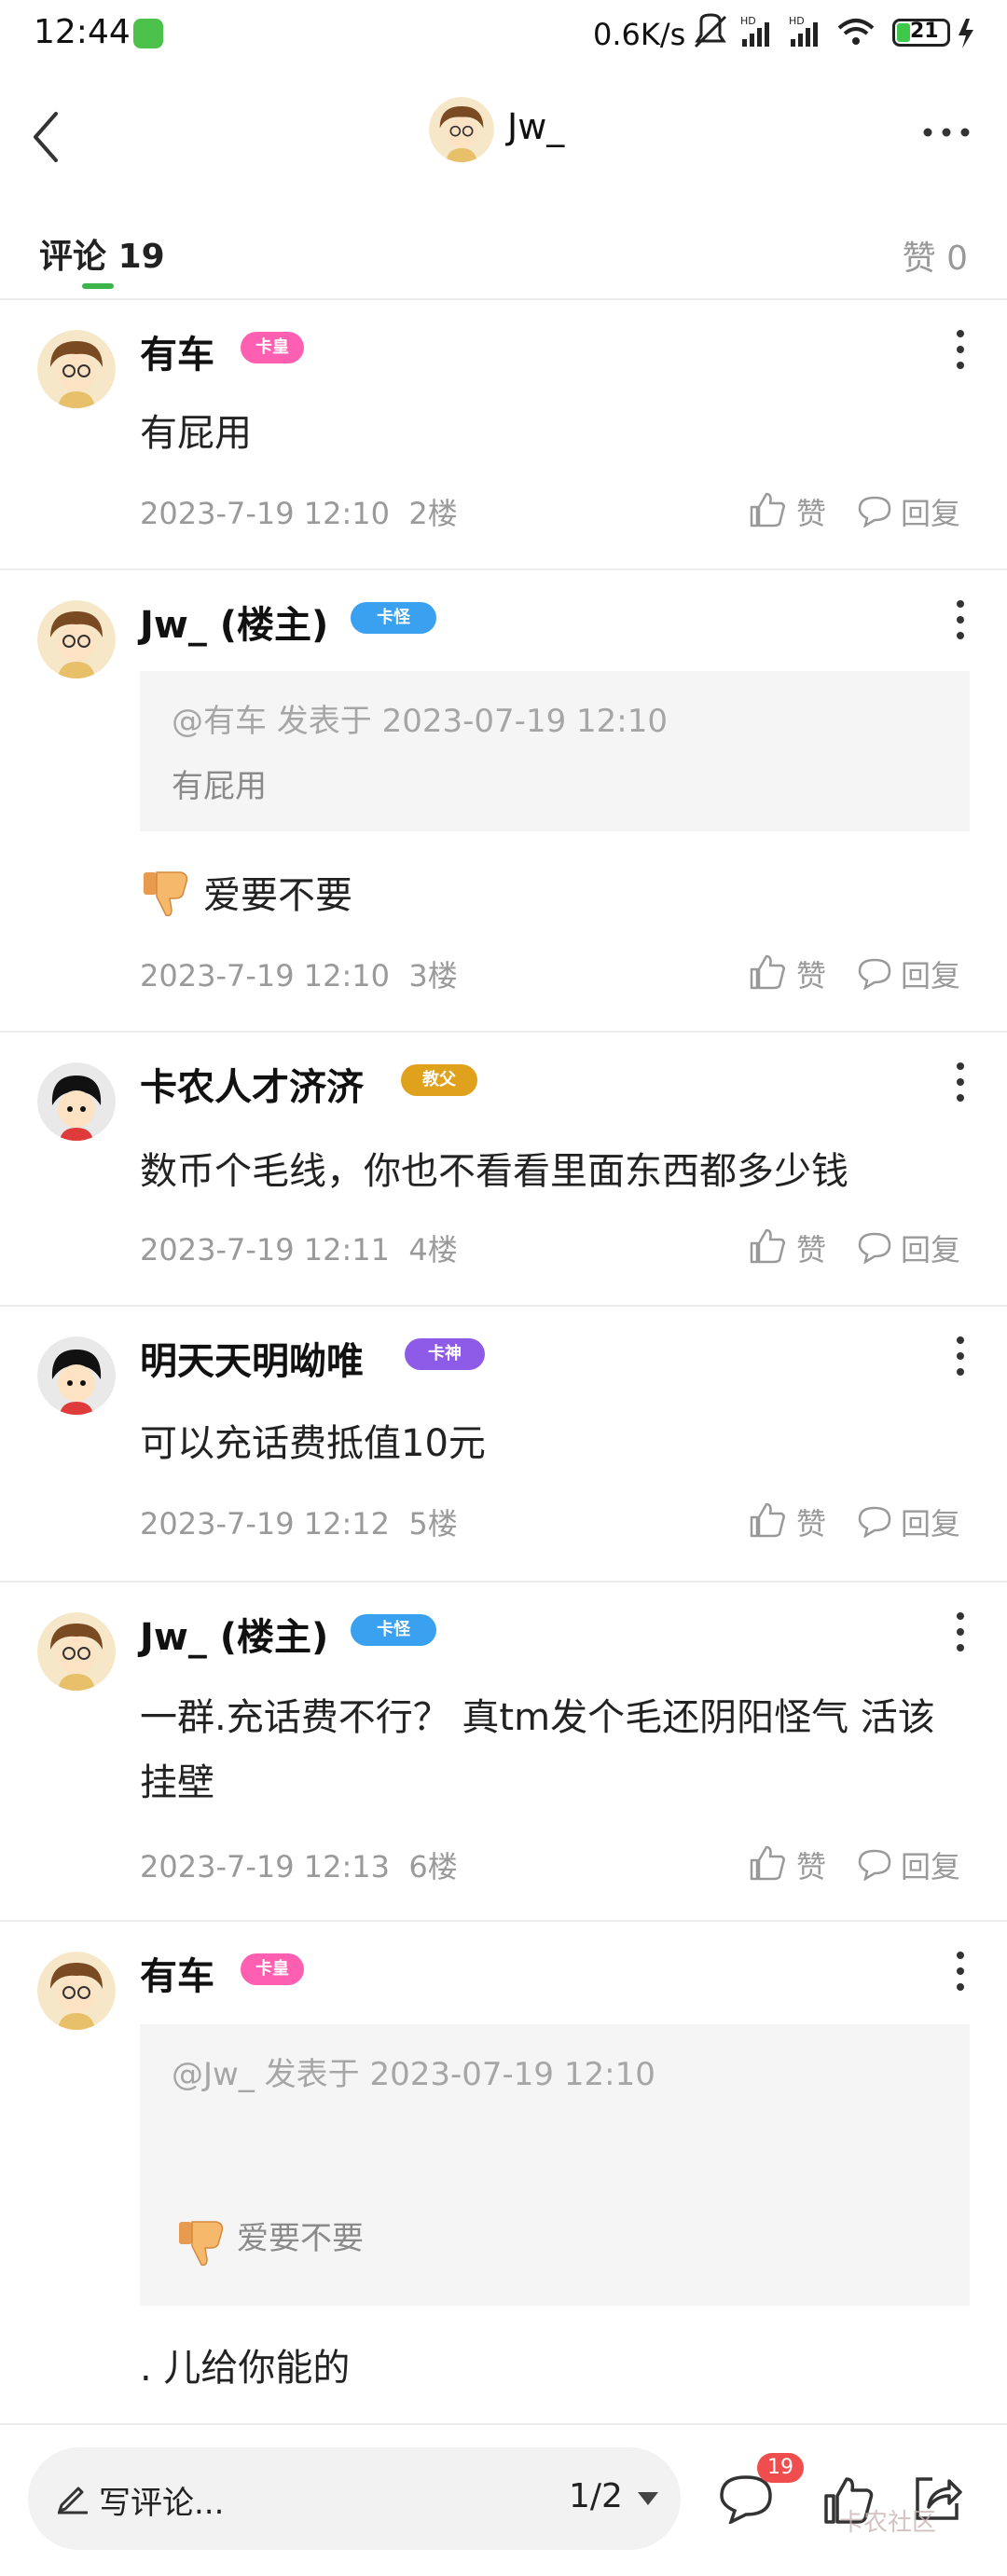 This screenshot has height=2576, width=1007. What do you see at coordinates (420, 721) in the screenshot?
I see `quote-header: @有车 发表于 2023-07-19 12:10` at bounding box center [420, 721].